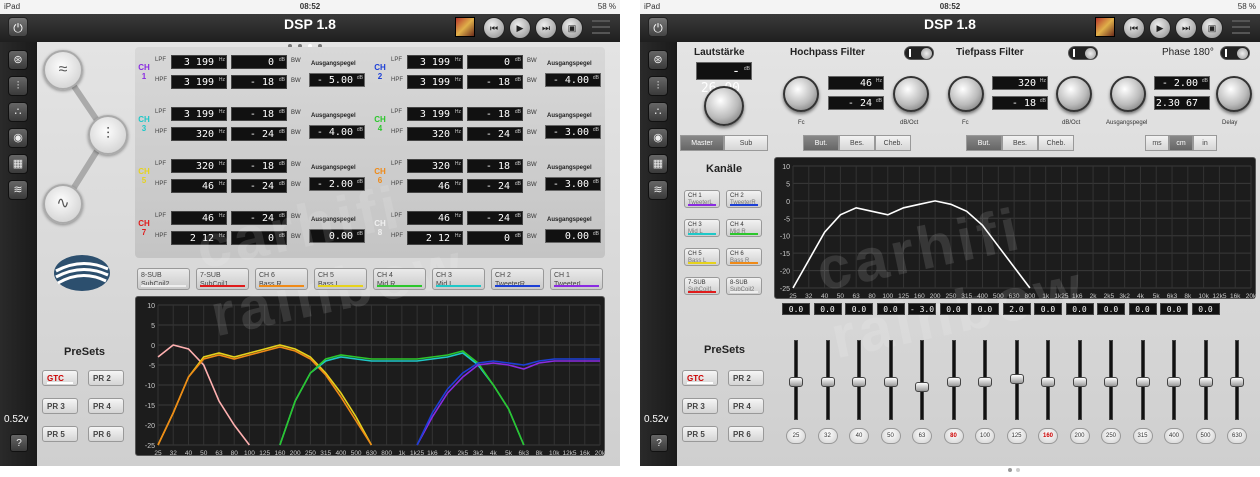  Describe the element at coordinates (744, 199) in the screenshot. I see `channel-select-button: CH 2 TweeterR` at that location.